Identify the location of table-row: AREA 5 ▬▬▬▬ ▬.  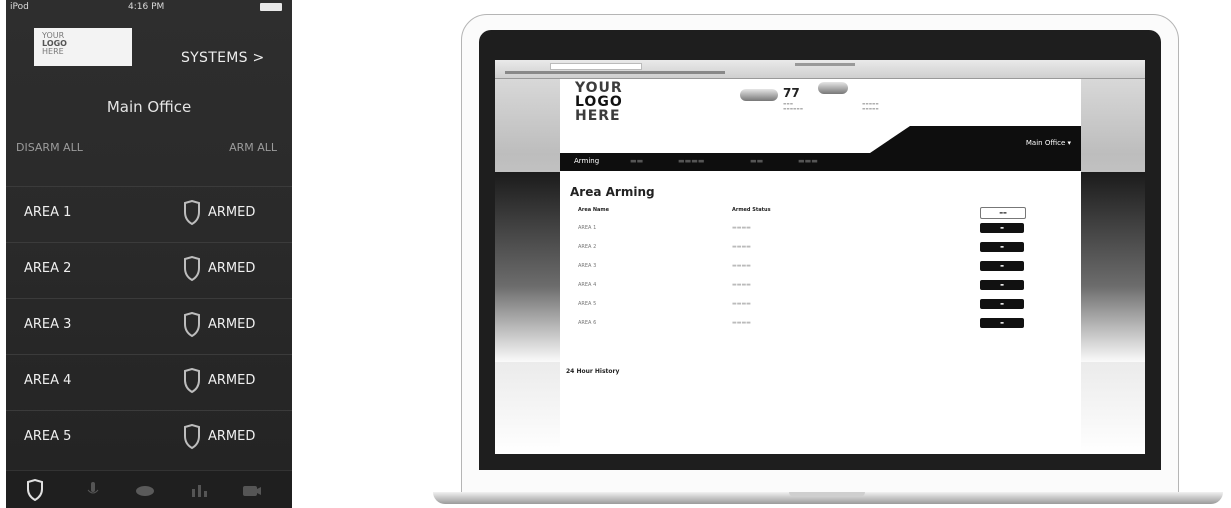
(820, 305).